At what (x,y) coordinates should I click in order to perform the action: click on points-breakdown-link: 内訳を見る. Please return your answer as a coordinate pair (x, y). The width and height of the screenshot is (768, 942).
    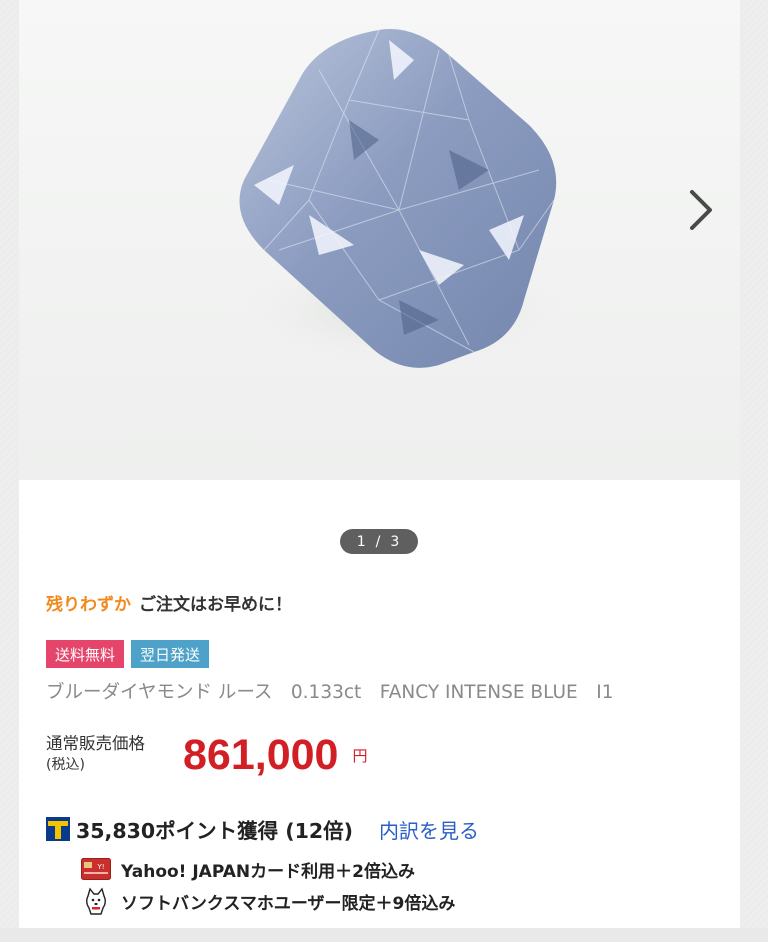
    Looking at the image, I should click on (429, 829).